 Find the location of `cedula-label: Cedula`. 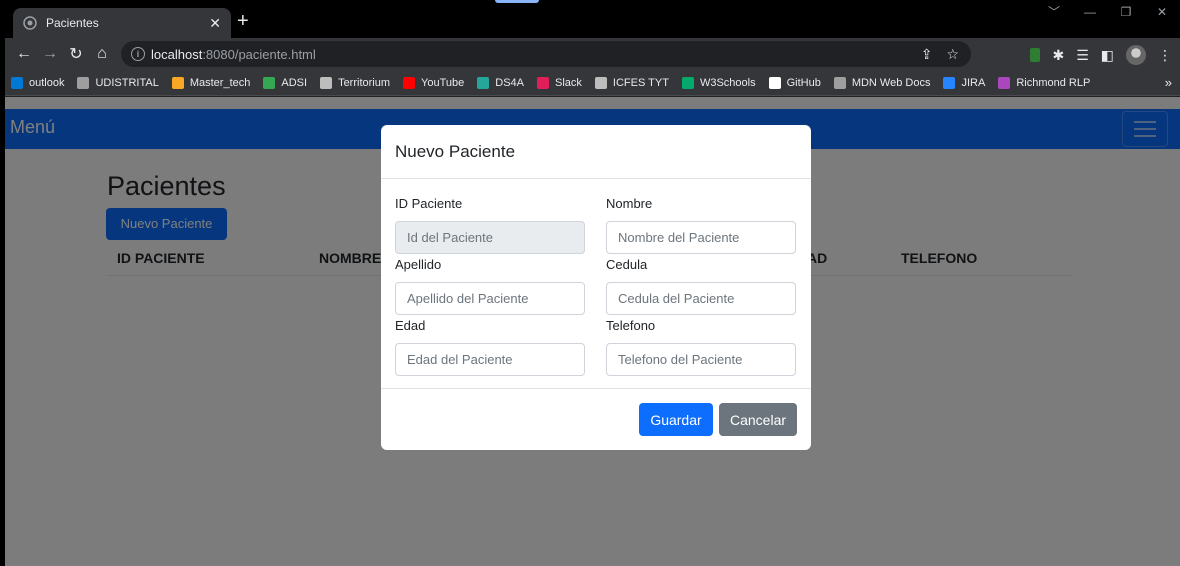

cedula-label: Cedula is located at coordinates (627, 264).